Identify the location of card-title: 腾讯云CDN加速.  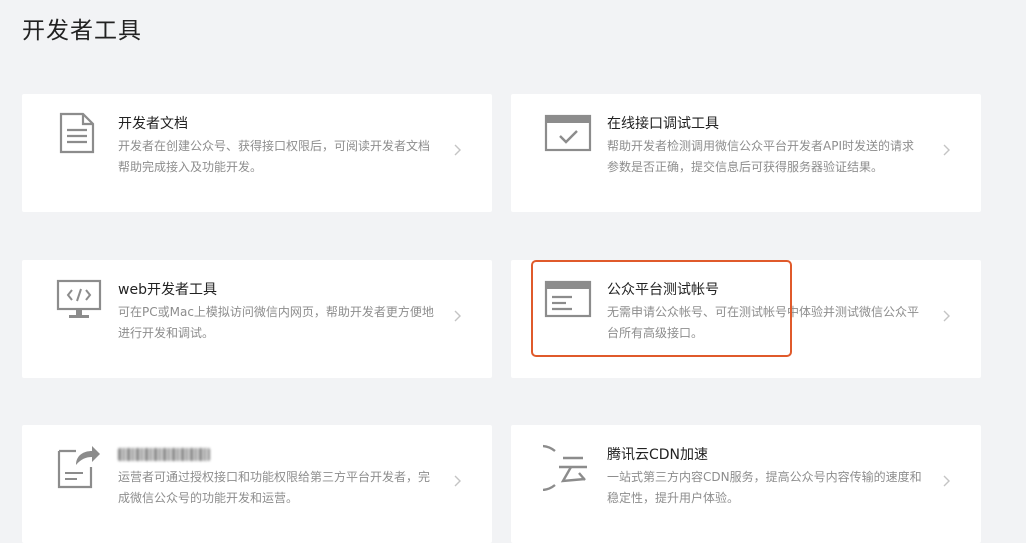
(658, 455).